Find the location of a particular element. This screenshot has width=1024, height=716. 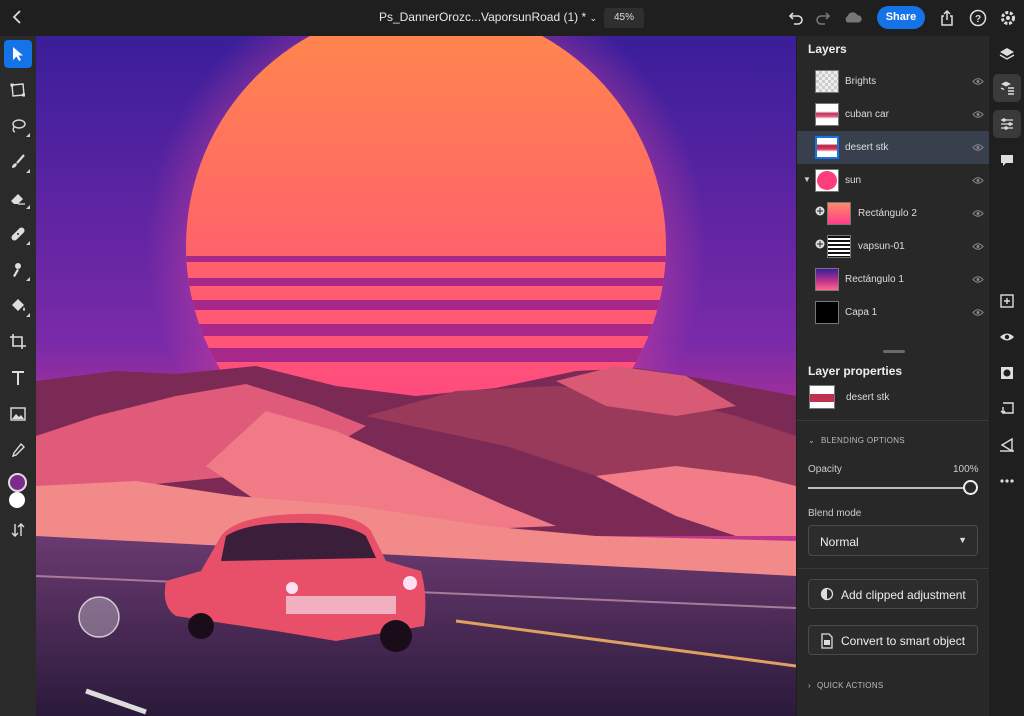

transform-tool is located at coordinates (18, 90).